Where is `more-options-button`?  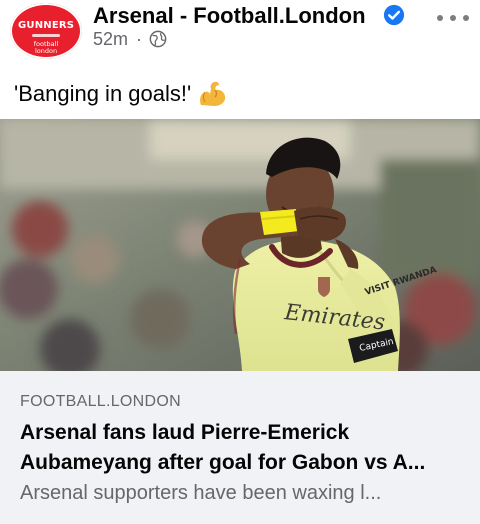
more-options-button is located at coordinates (453, 18).